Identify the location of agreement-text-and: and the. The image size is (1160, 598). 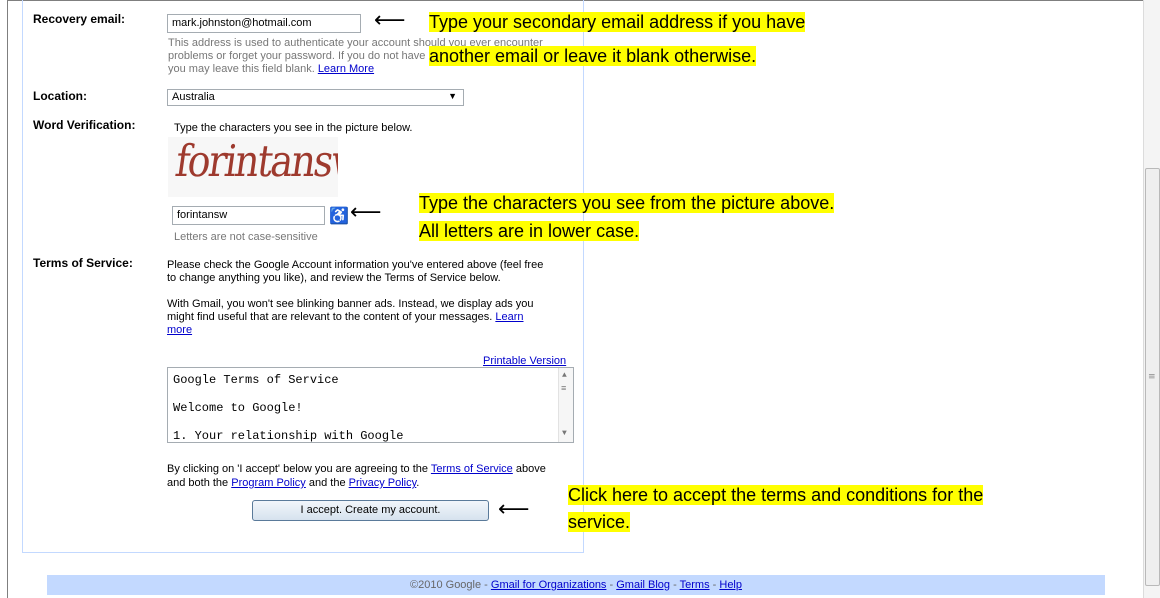
(327, 483).